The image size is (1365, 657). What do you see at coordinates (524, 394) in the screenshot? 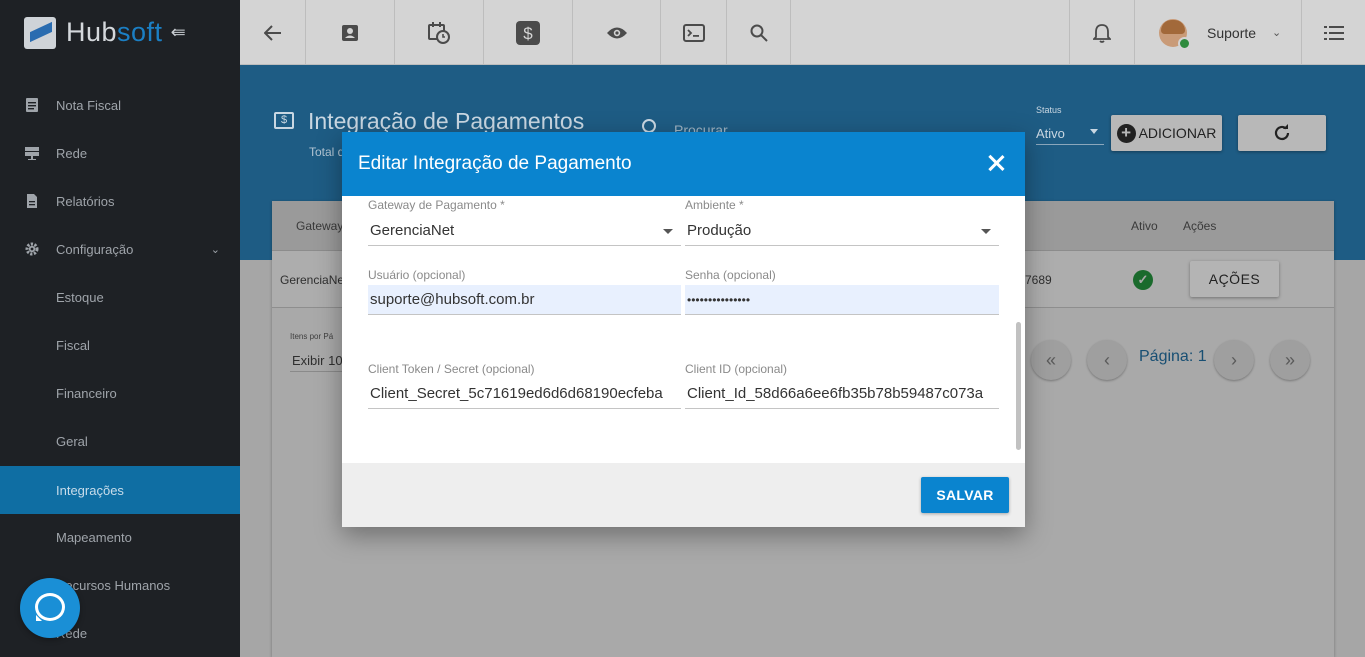
I see `client-token-field: Client_Secret_5c71619ed6d6d68190ecfeba` at bounding box center [524, 394].